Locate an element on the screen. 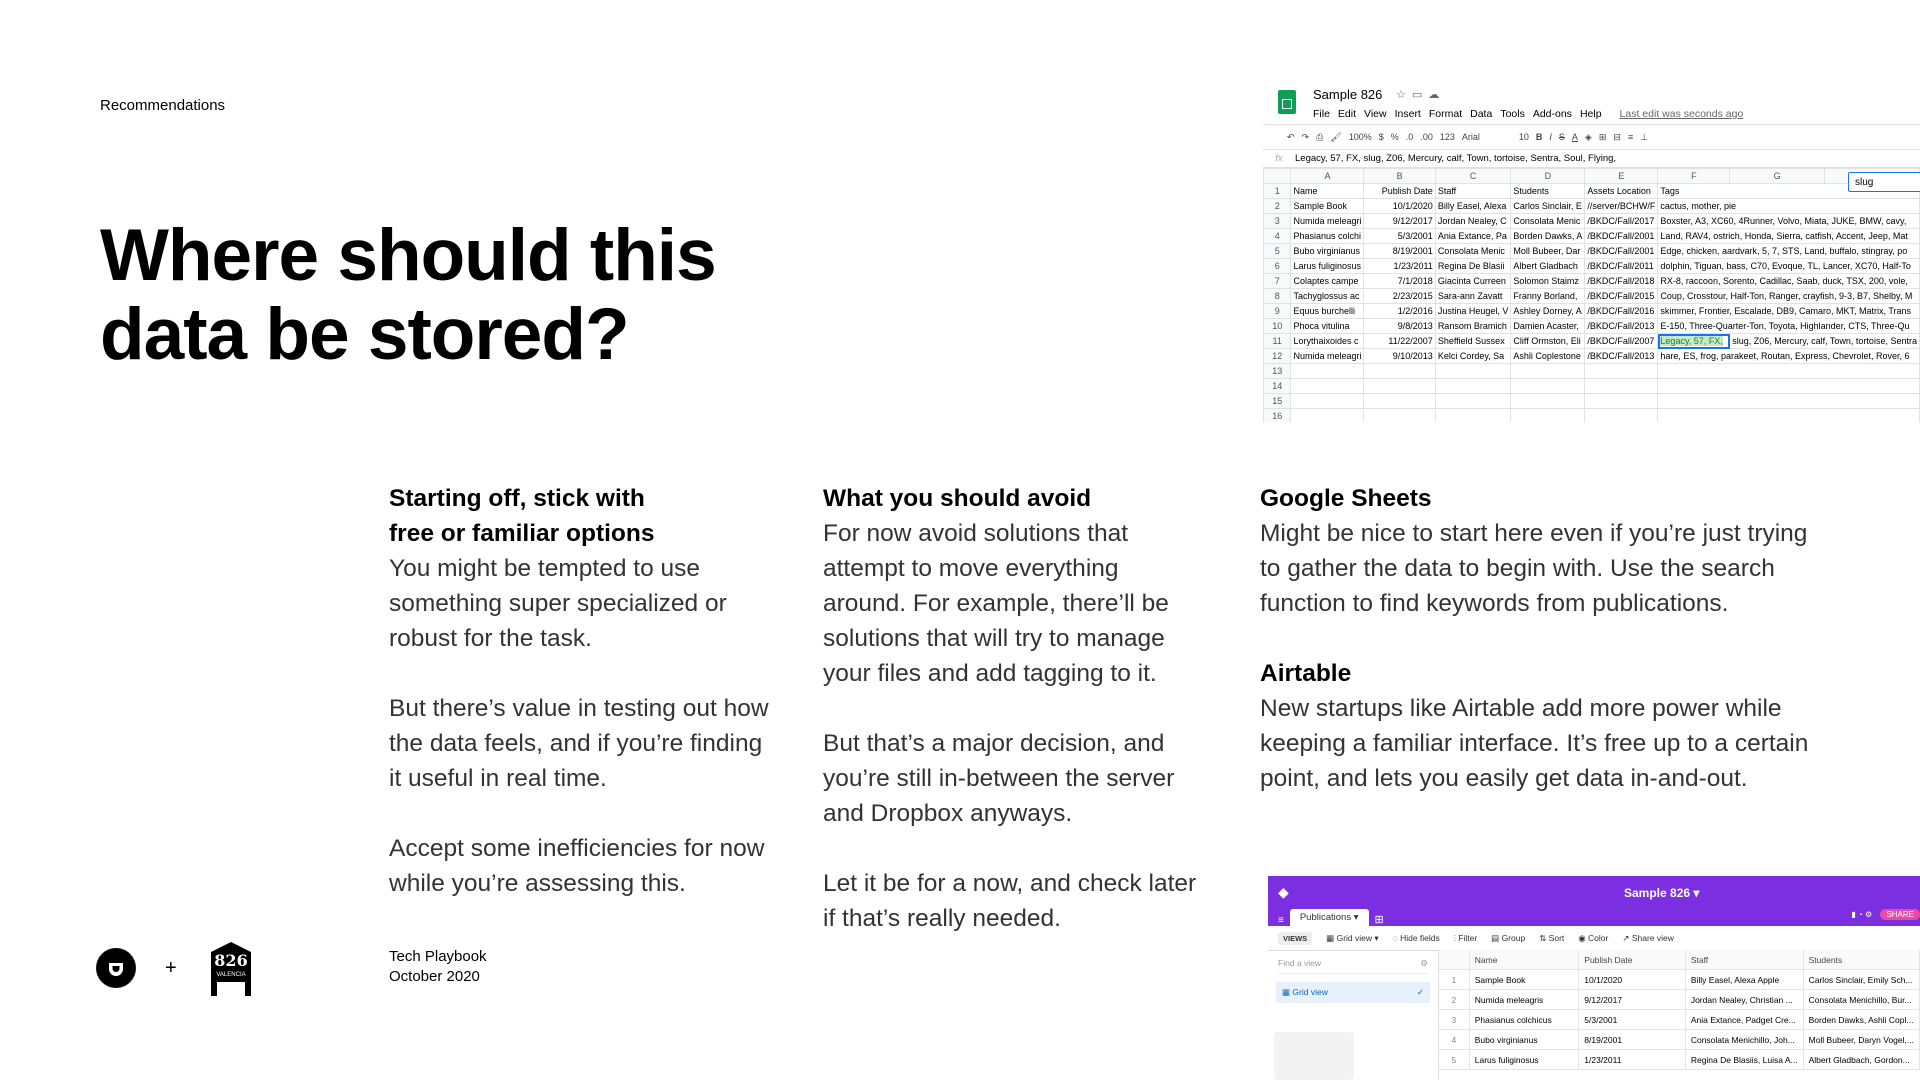 The image size is (1920, 1080). sheet-cell: Ransom Bramich is located at coordinates (1473, 326).